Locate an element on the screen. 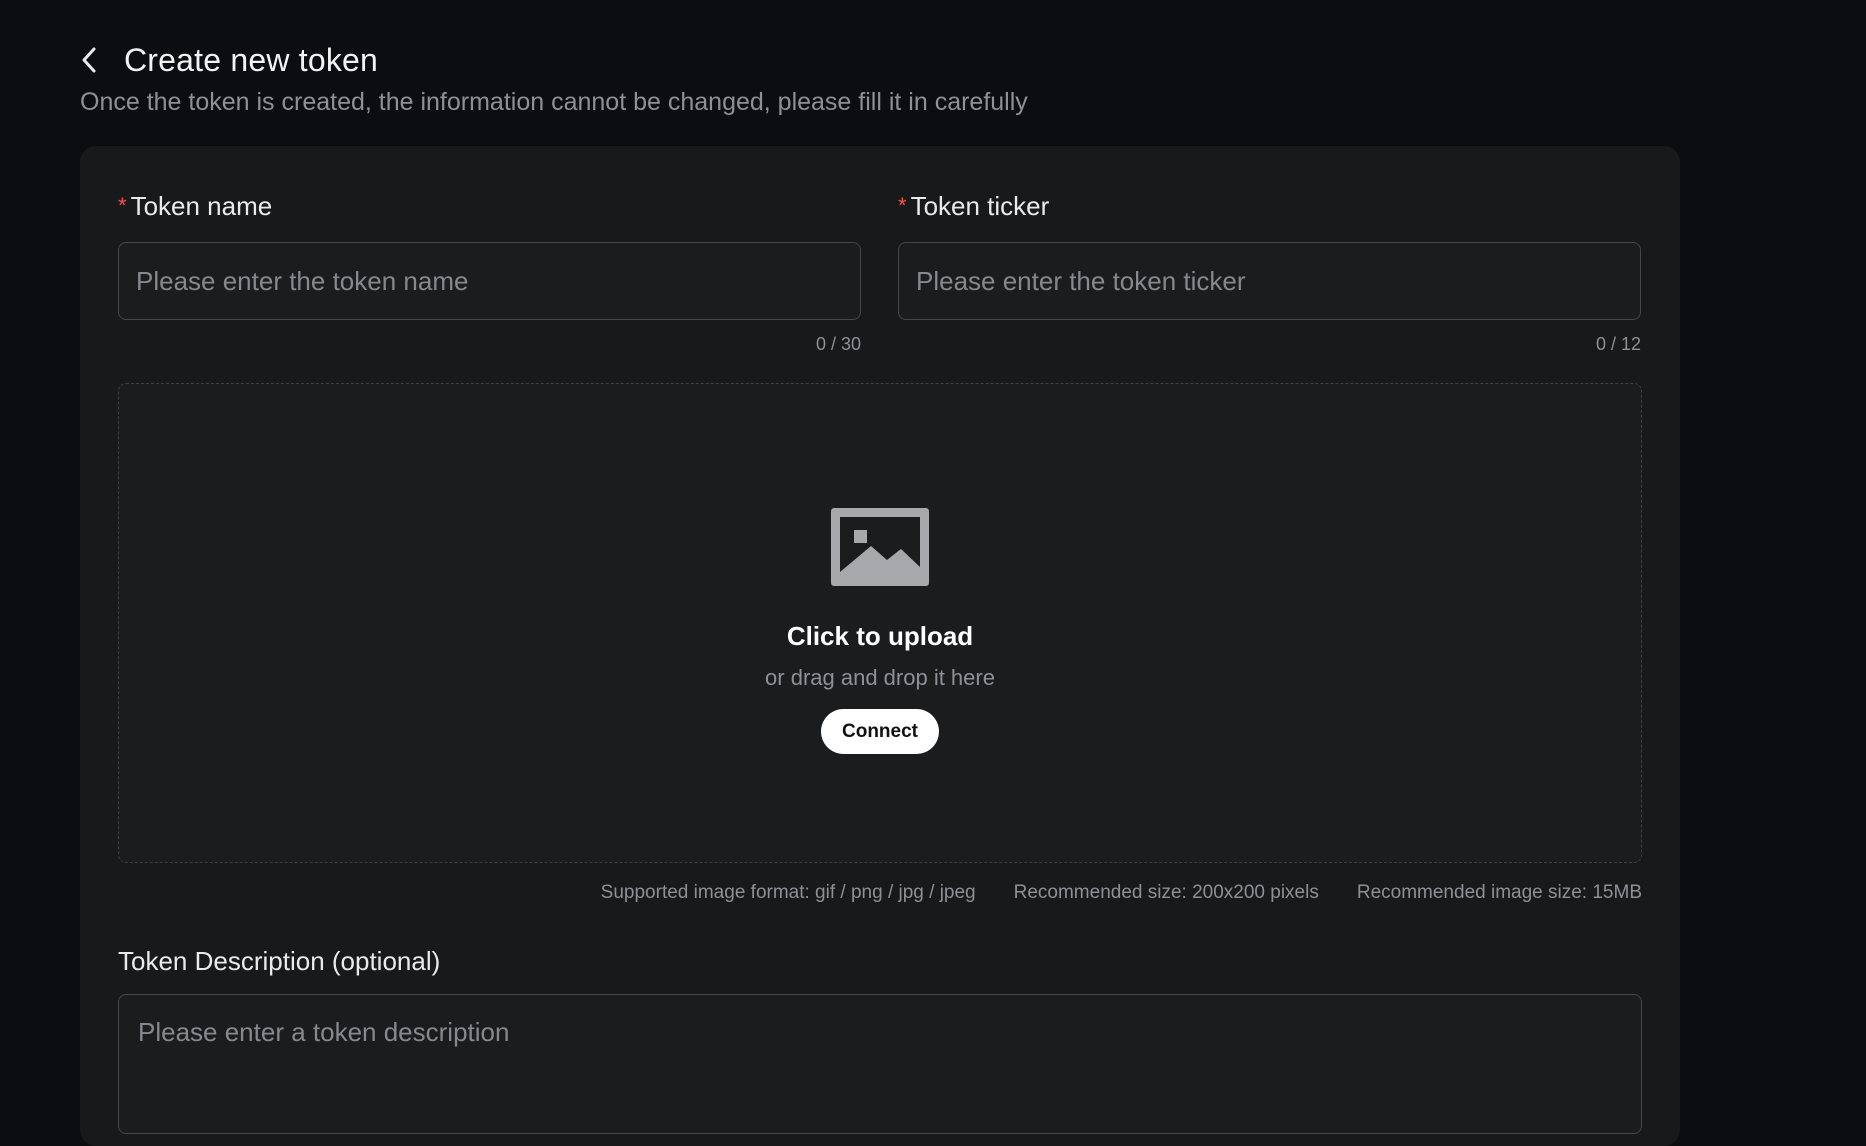 This screenshot has width=1866, height=1146. image-dimensions-hint: Recommended size: 200x200 pixels is located at coordinates (1166, 892).